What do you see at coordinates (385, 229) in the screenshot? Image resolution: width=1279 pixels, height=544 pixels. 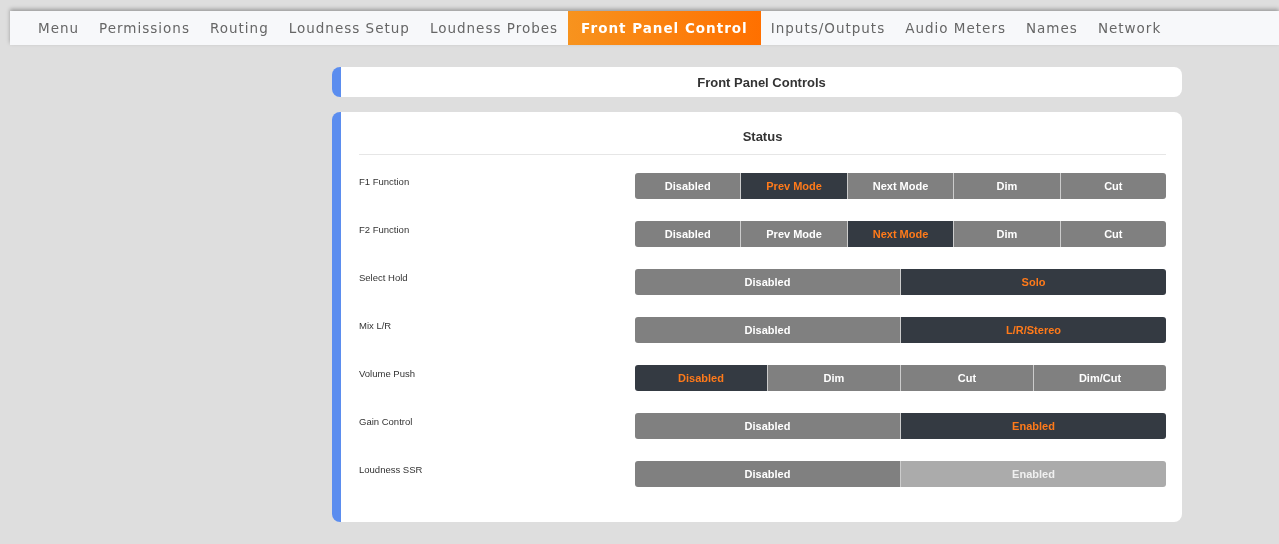 I see `setting-label: F2 Function` at bounding box center [385, 229].